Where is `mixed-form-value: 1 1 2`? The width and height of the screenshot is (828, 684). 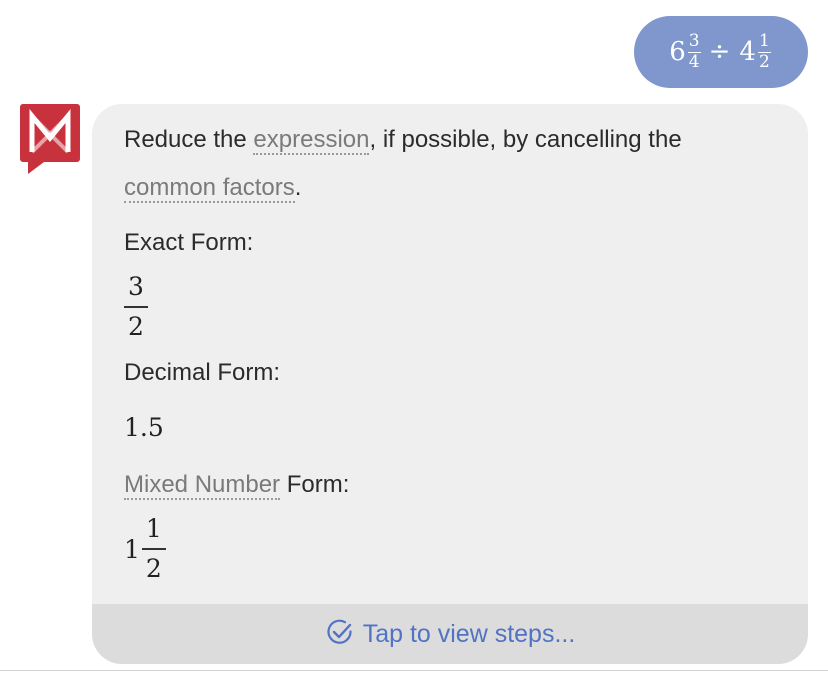 mixed-form-value: 1 1 2 is located at coordinates (145, 549).